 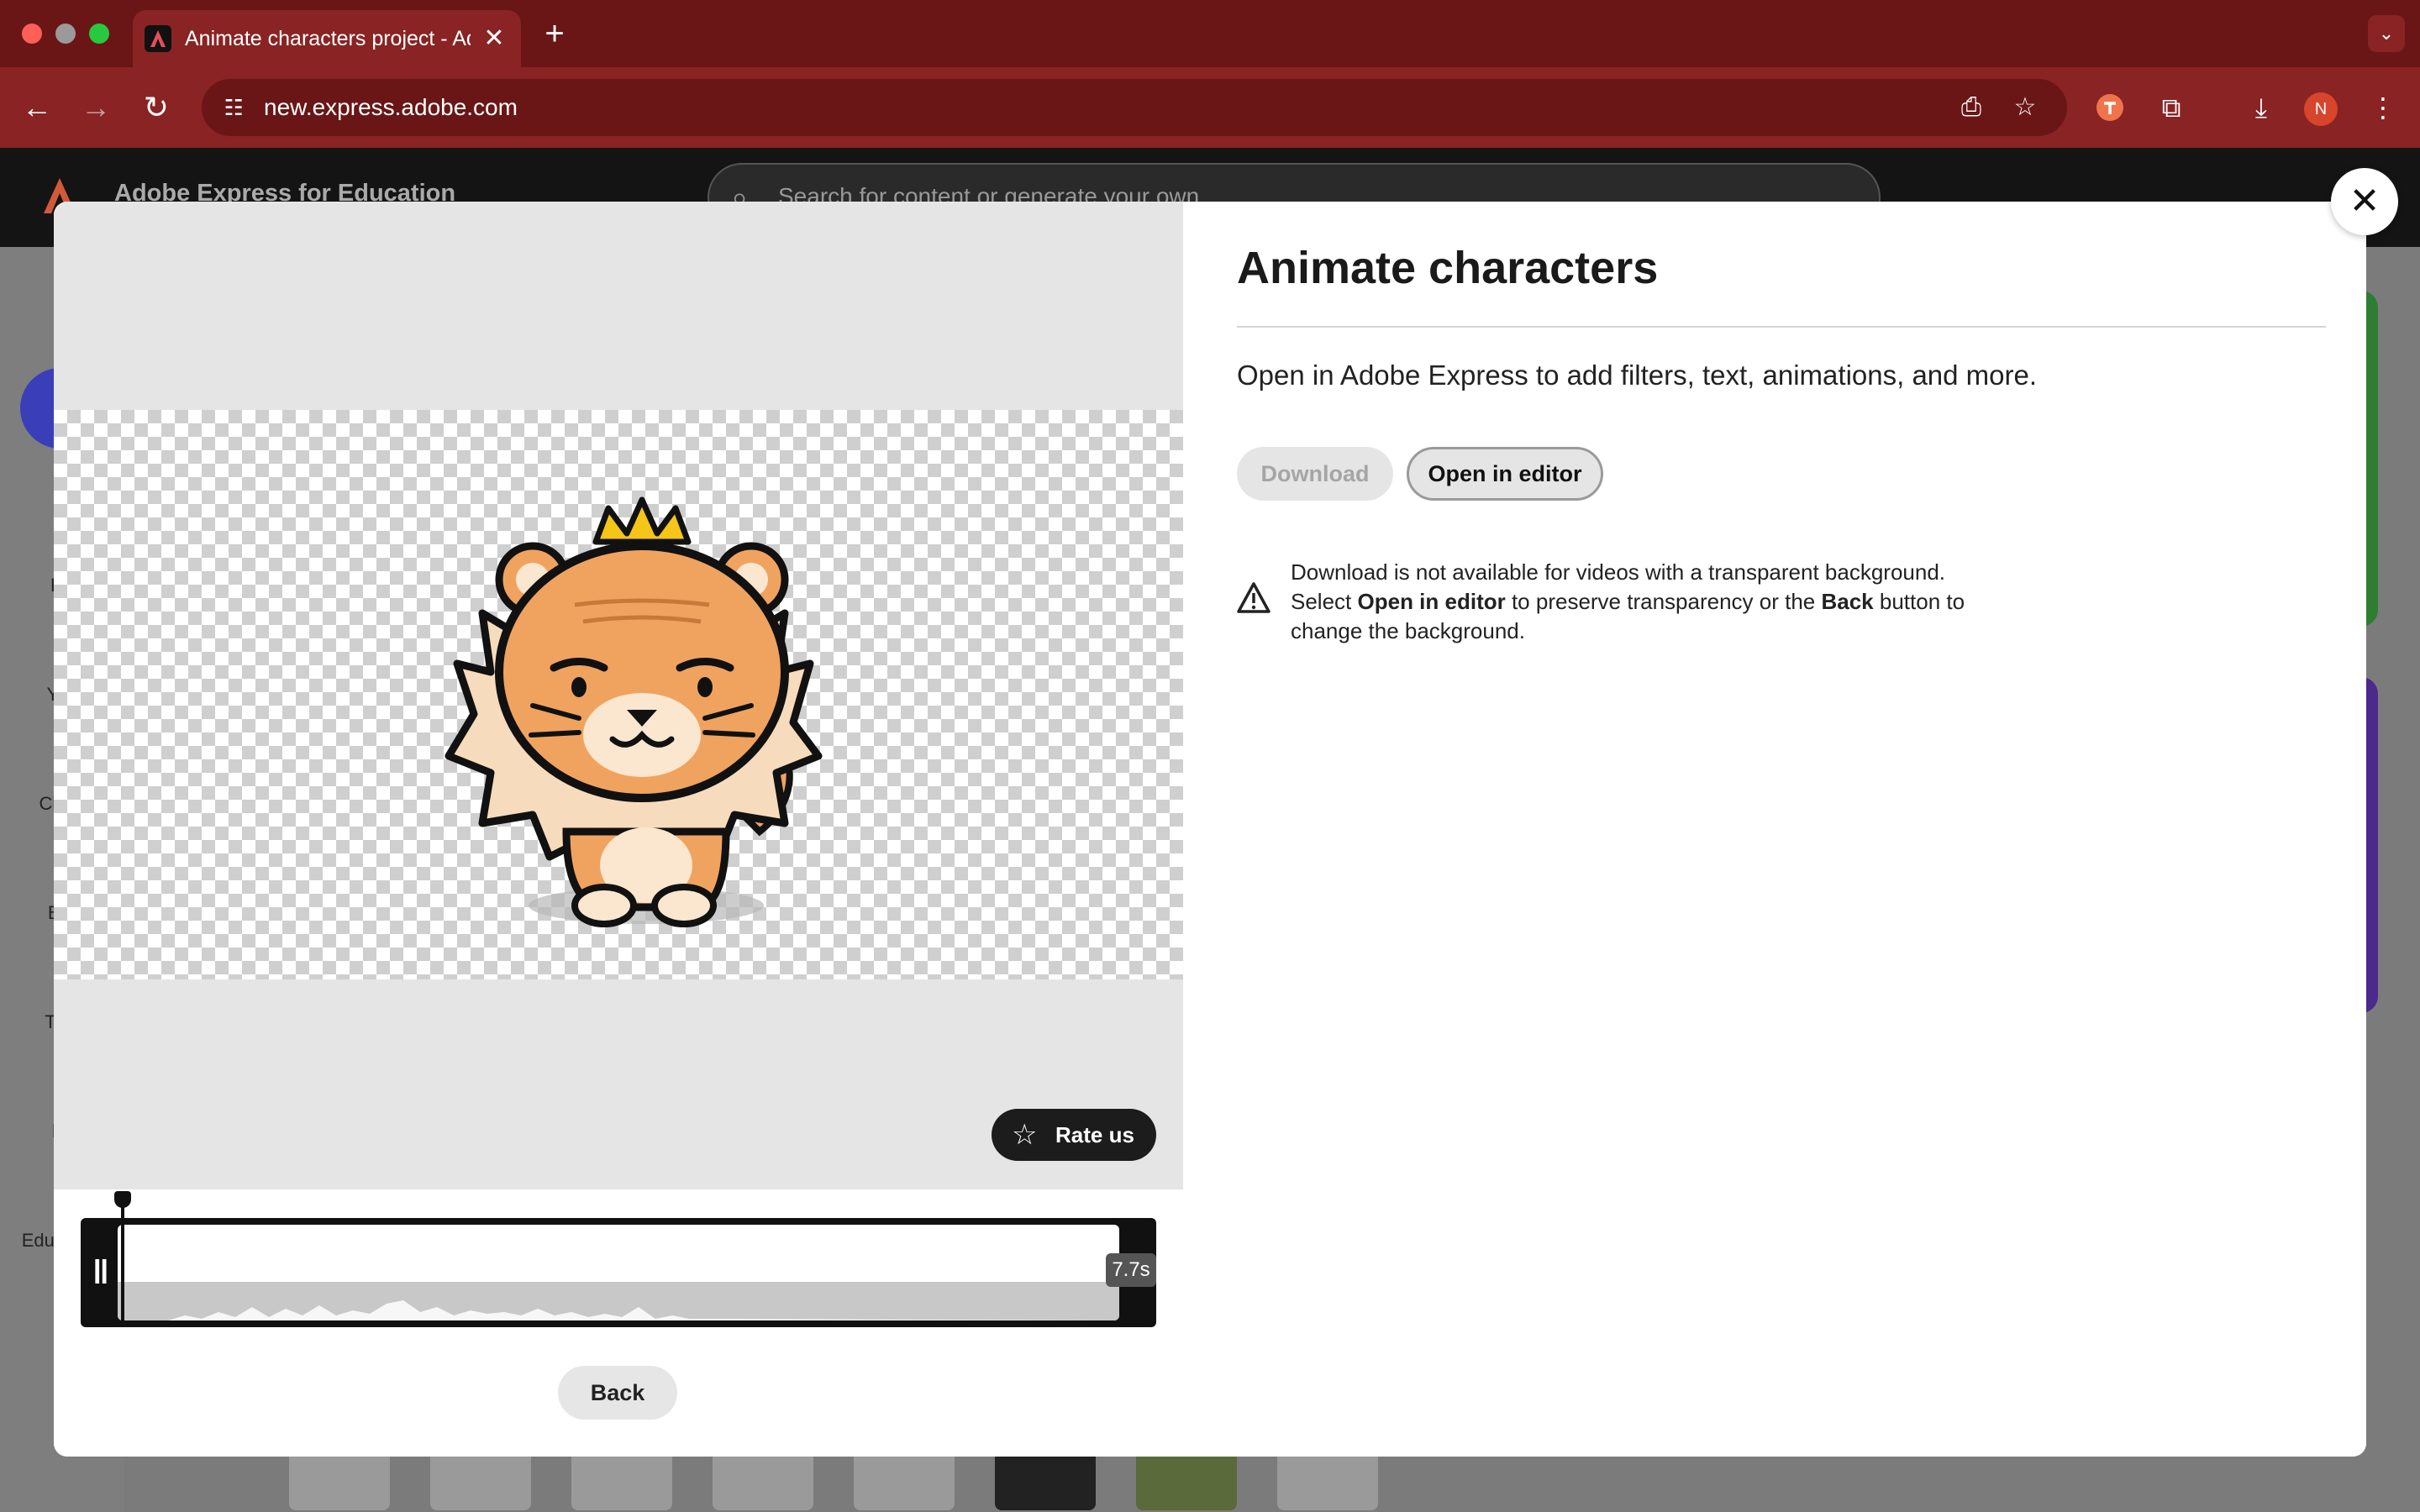 I want to click on install-app-icon: ⎙, so click(x=1971, y=107).